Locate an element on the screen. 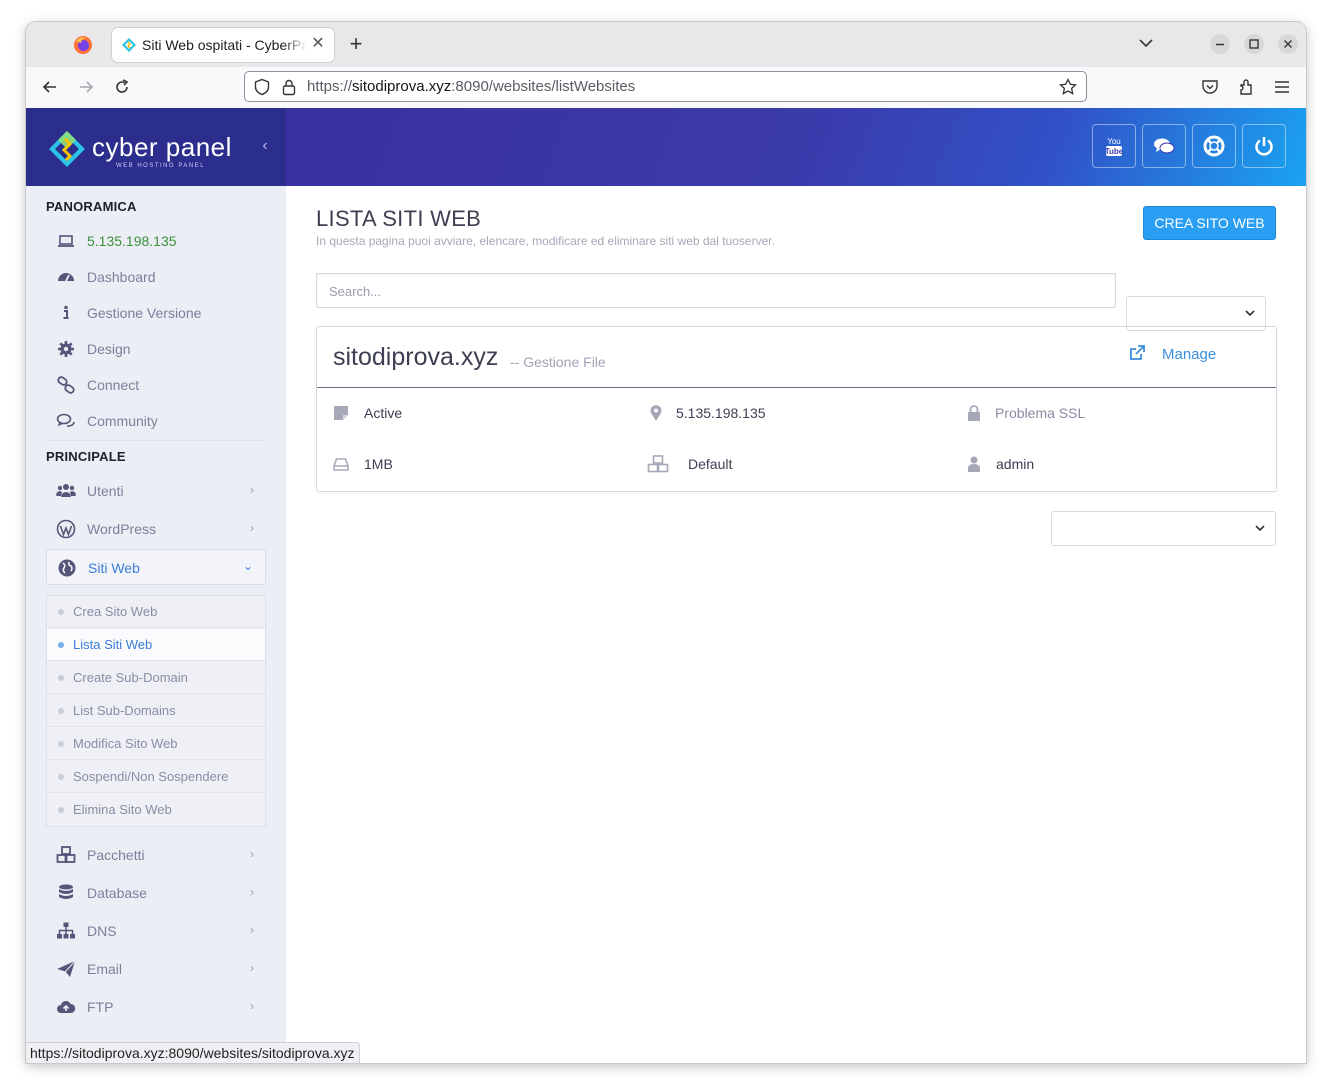  maximize-icon is located at coordinates (1254, 44).